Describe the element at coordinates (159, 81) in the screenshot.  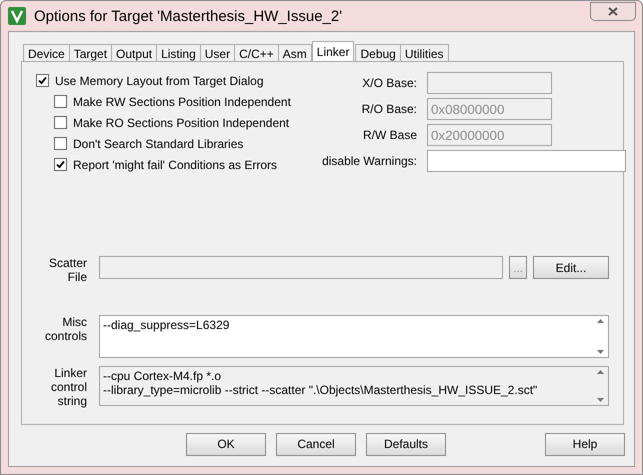
I see `checkbox-label: Use Memory Layout from Target Dialog` at that location.